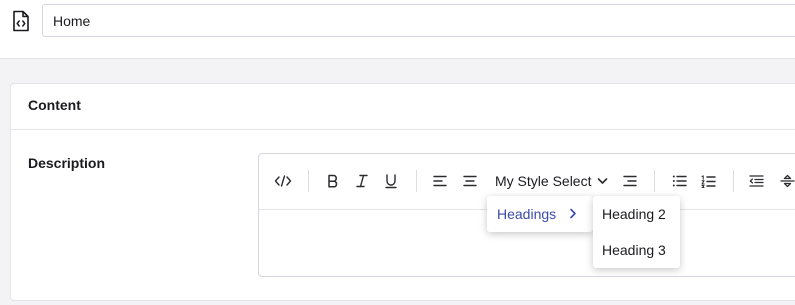 The image size is (795, 305). I want to click on italic-icon, so click(362, 181).